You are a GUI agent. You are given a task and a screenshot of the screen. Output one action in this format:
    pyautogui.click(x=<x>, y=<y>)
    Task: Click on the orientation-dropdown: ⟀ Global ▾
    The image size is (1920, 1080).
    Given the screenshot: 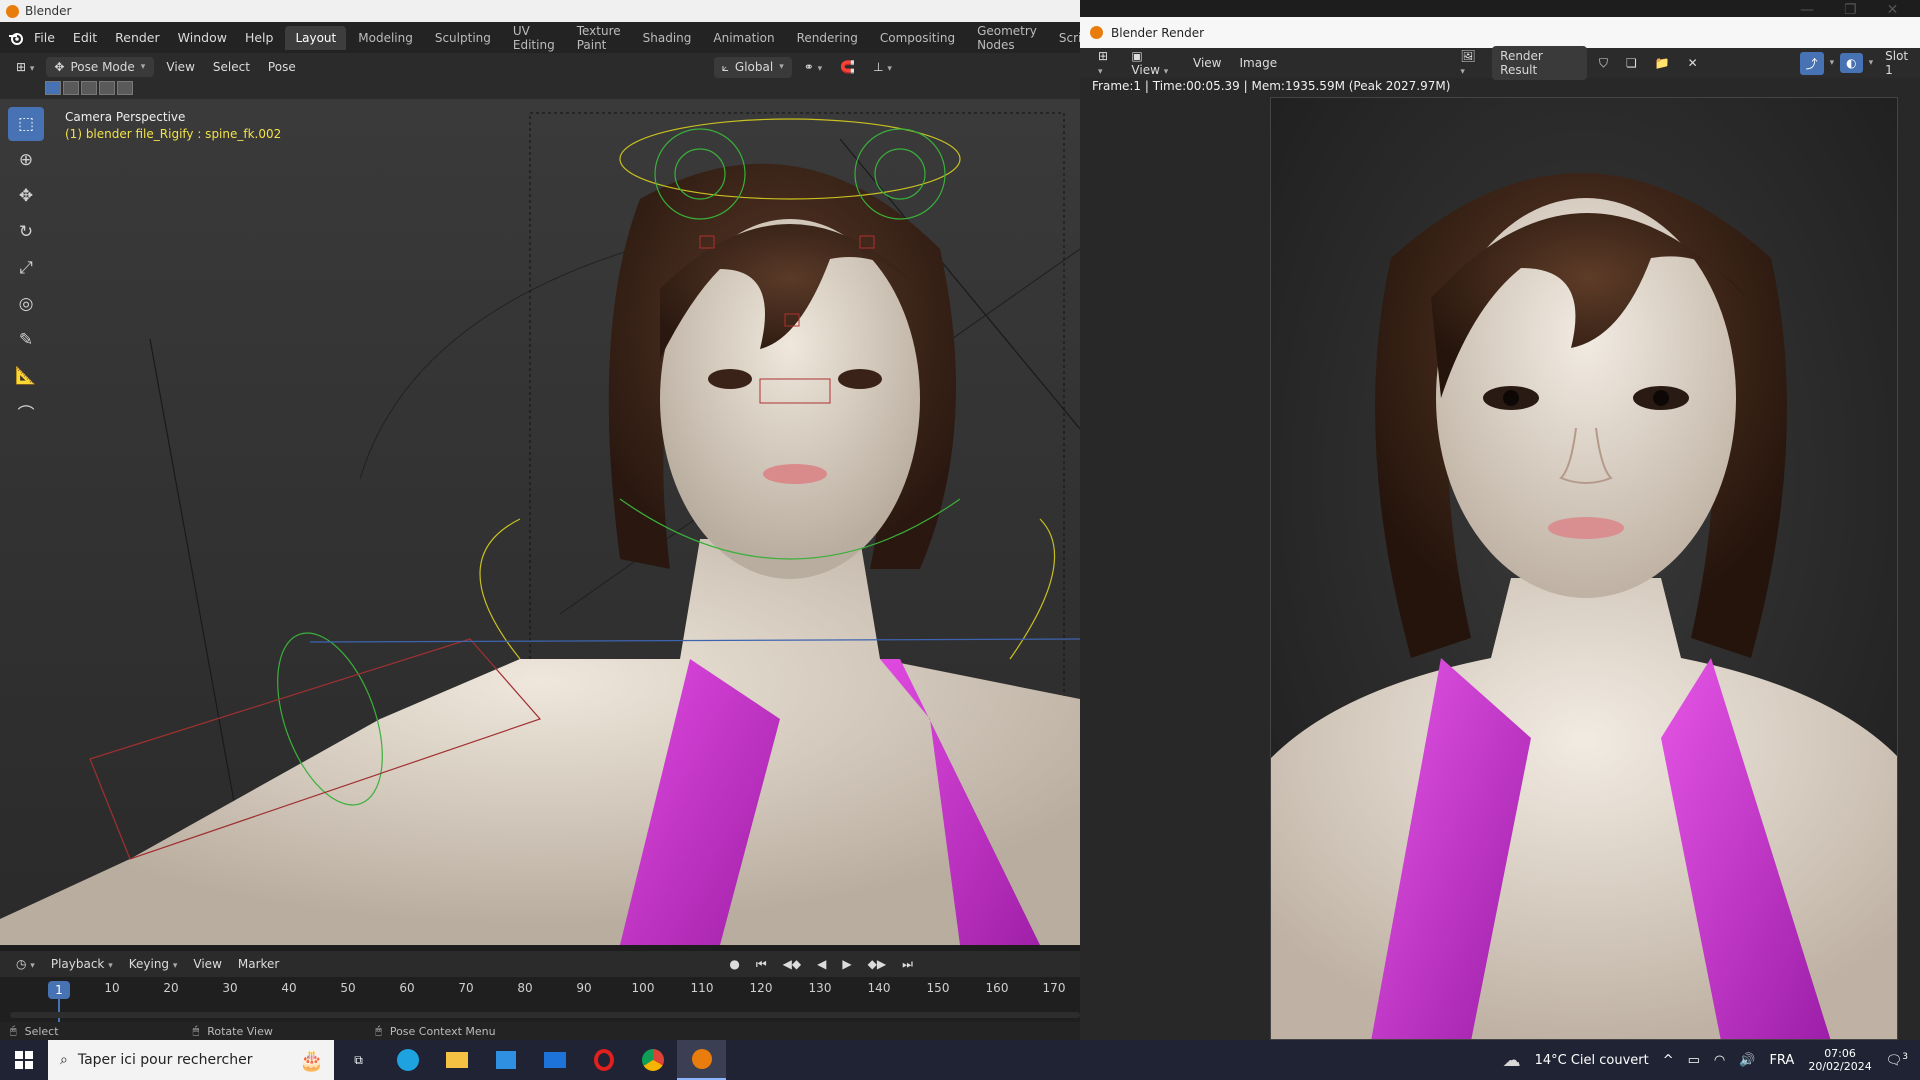 What is the action you would take?
    pyautogui.click(x=752, y=67)
    